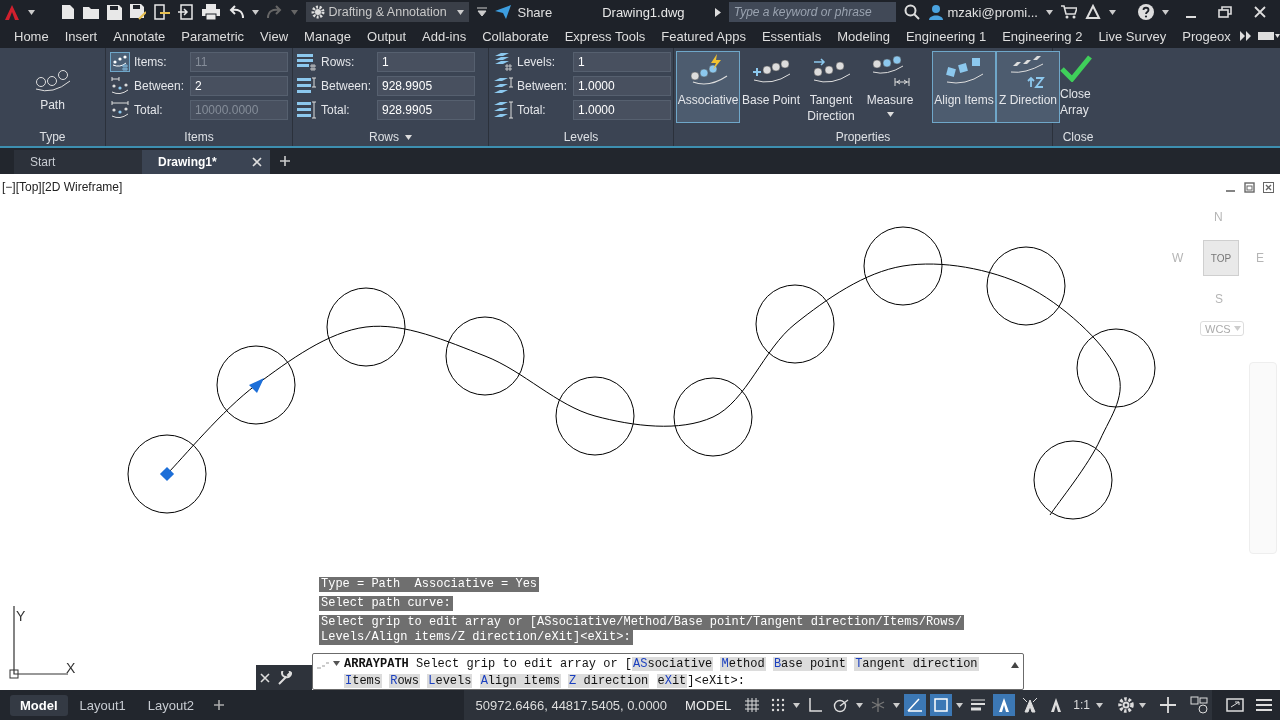 The height and width of the screenshot is (720, 1280). What do you see at coordinates (809, 664) in the screenshot?
I see `command-option: Base point` at bounding box center [809, 664].